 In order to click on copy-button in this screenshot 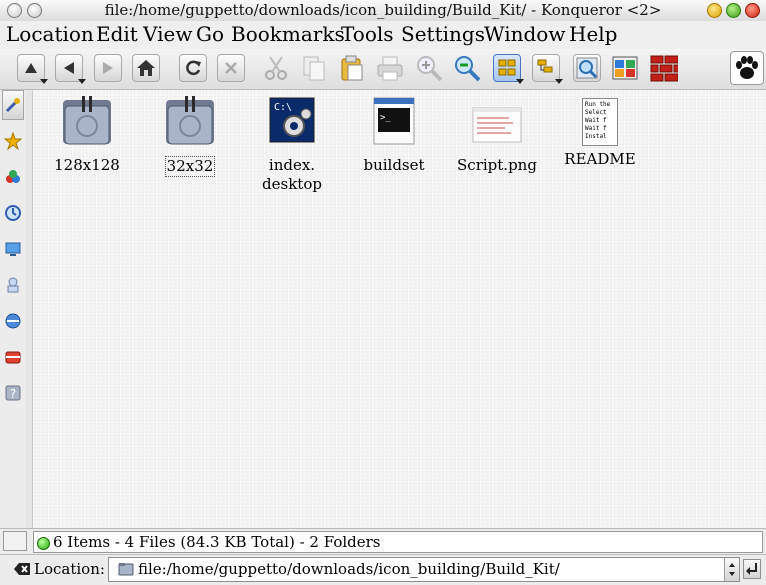, I will do `click(314, 68)`.